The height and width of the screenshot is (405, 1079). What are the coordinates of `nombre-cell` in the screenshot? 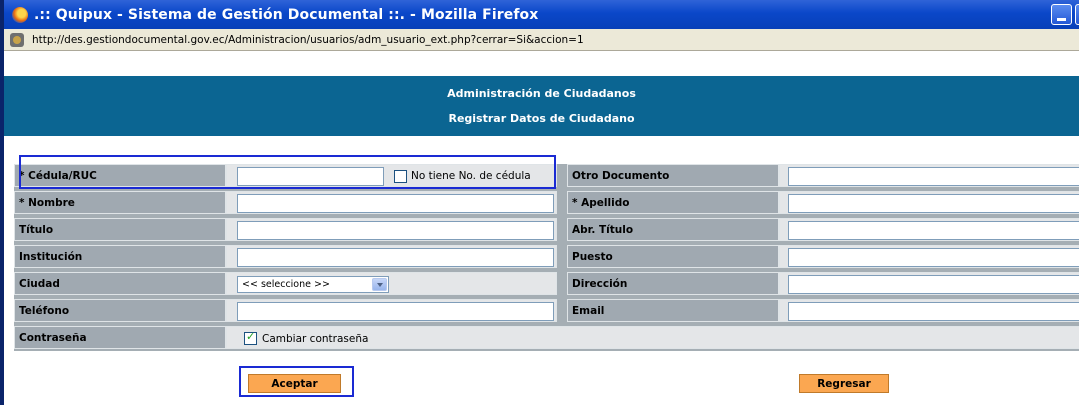 It's located at (391, 202).